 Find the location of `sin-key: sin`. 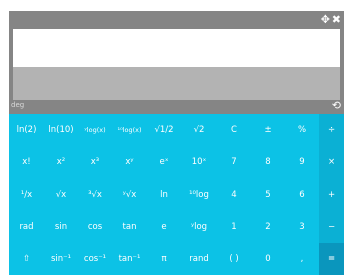

sin-key: sin is located at coordinates (61, 227).